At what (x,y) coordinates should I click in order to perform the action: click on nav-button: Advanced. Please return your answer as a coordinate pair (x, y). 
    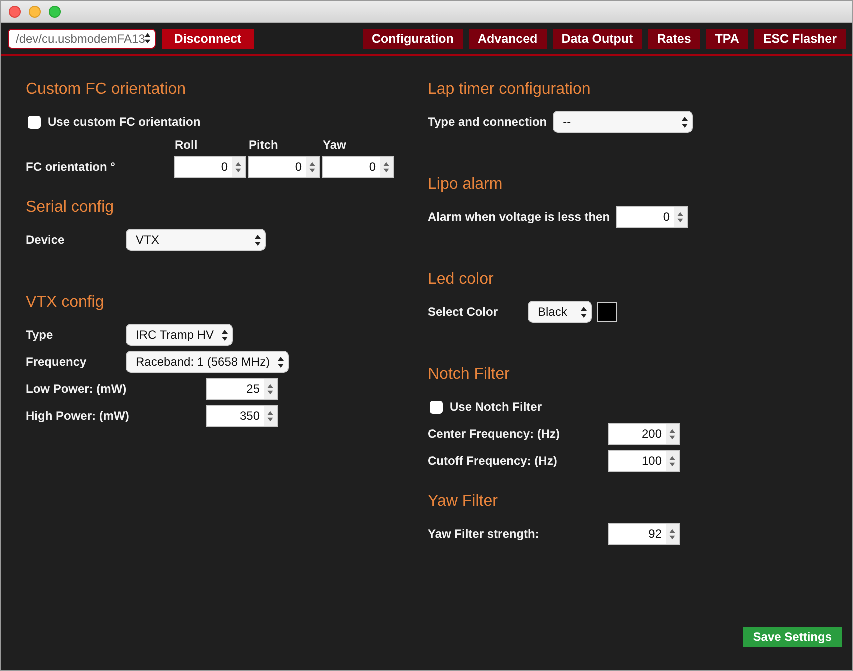
    Looking at the image, I should click on (507, 38).